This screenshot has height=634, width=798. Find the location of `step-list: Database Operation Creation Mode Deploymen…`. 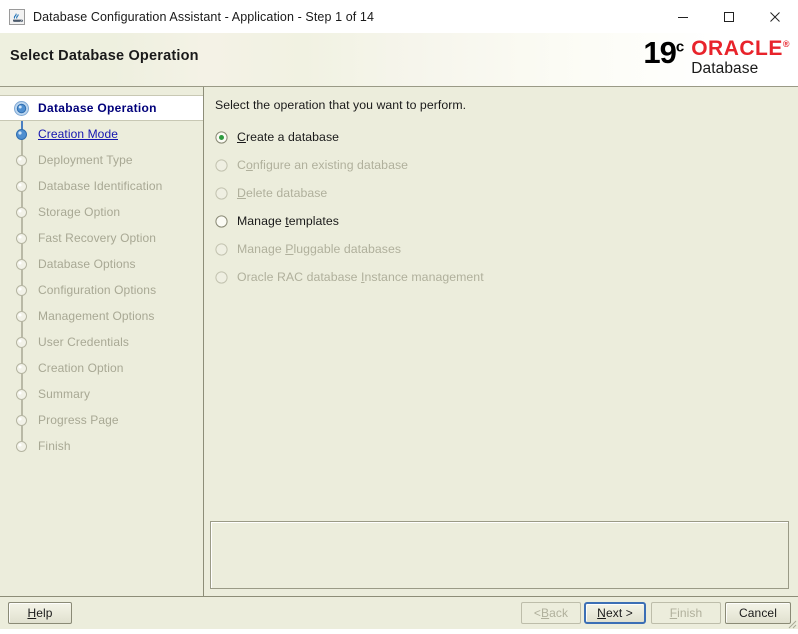

step-list: Database Operation Creation Mode Deploymen… is located at coordinates (101, 277).